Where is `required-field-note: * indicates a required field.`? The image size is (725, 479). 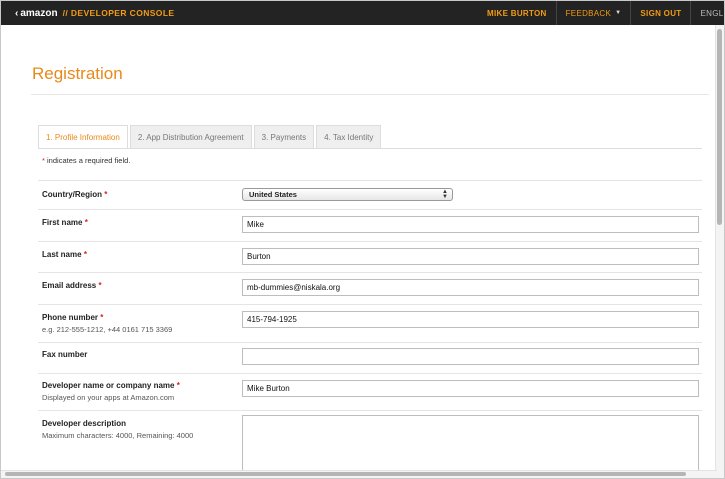 required-field-note: * indicates a required field. is located at coordinates (86, 160).